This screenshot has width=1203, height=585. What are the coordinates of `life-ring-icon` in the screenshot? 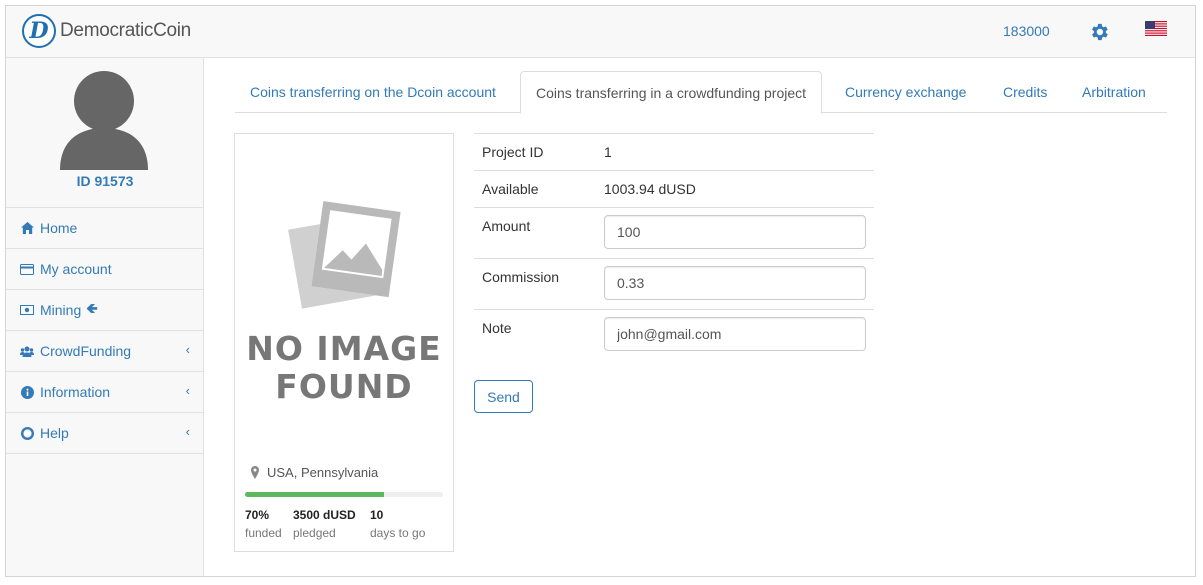 It's located at (27, 433).